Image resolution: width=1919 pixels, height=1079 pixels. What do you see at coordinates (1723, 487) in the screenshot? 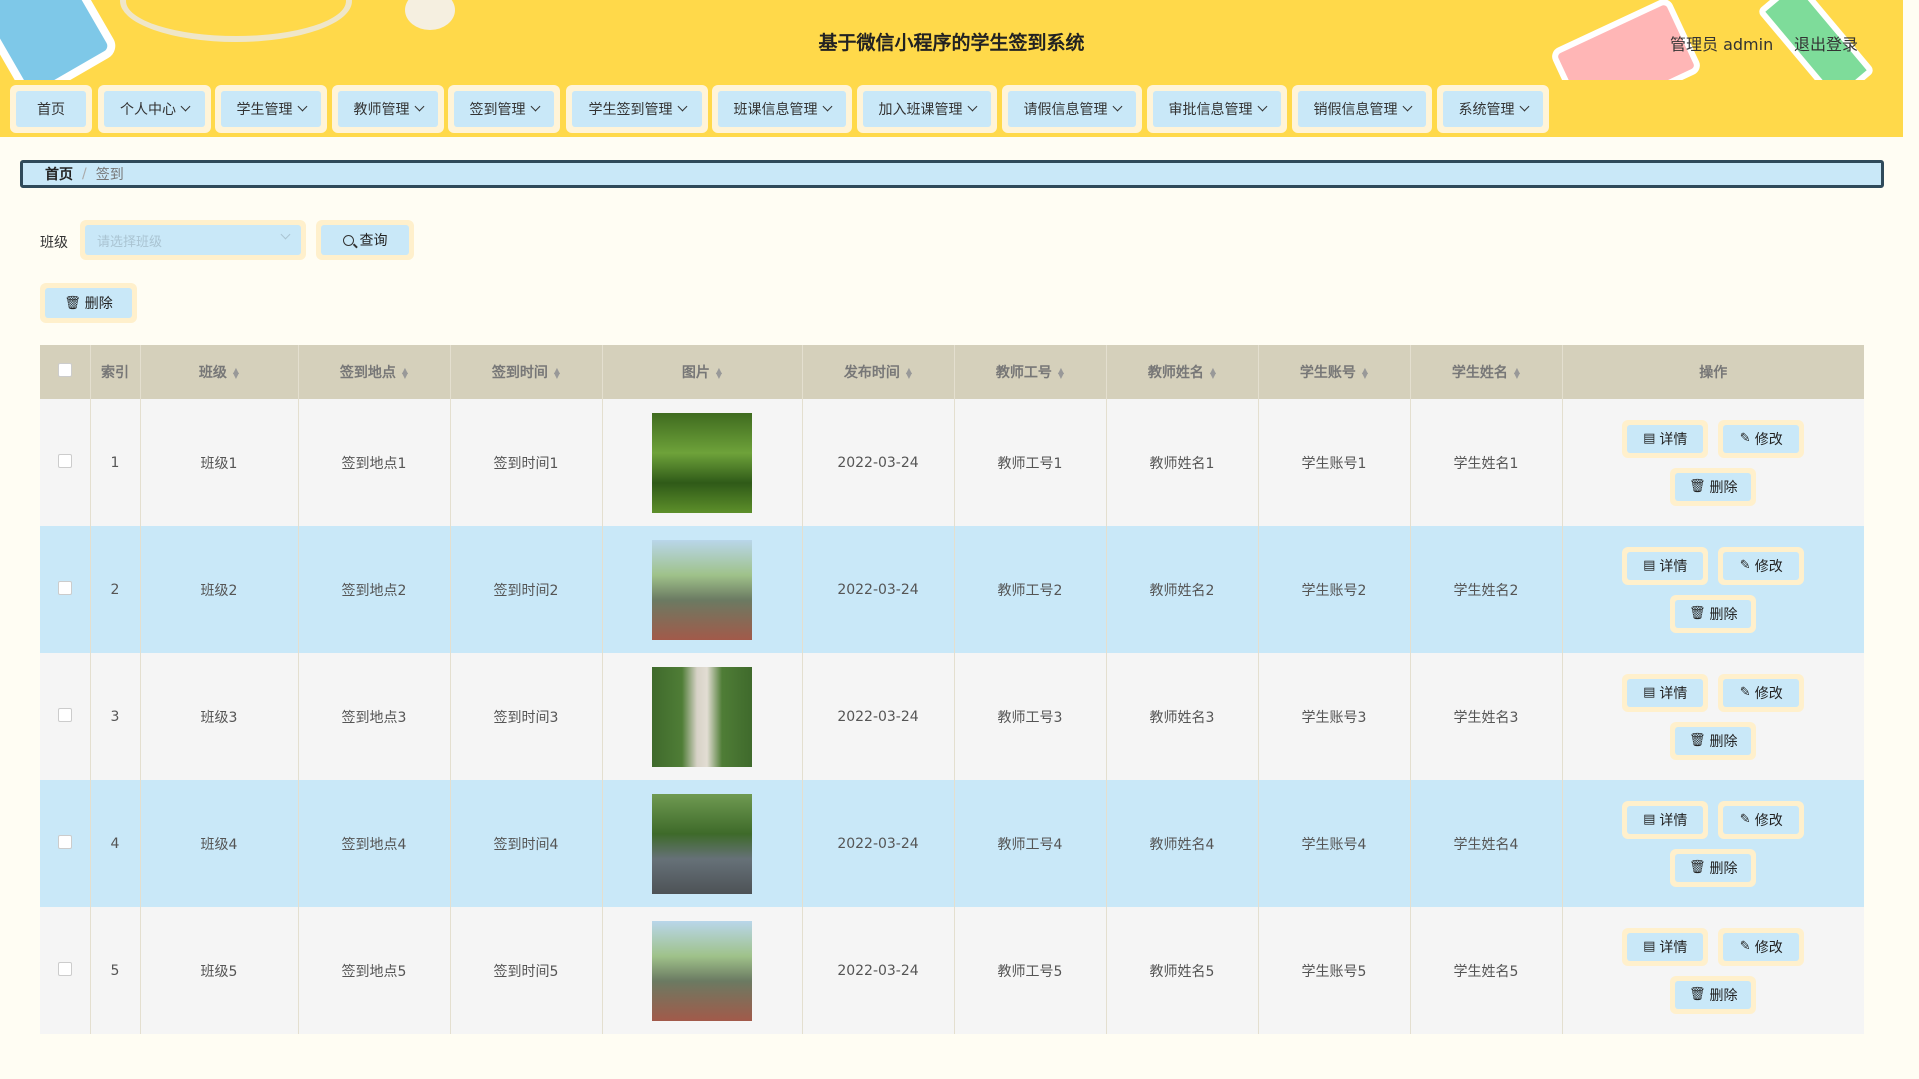
I see `delete-button-label: 删除` at bounding box center [1723, 487].